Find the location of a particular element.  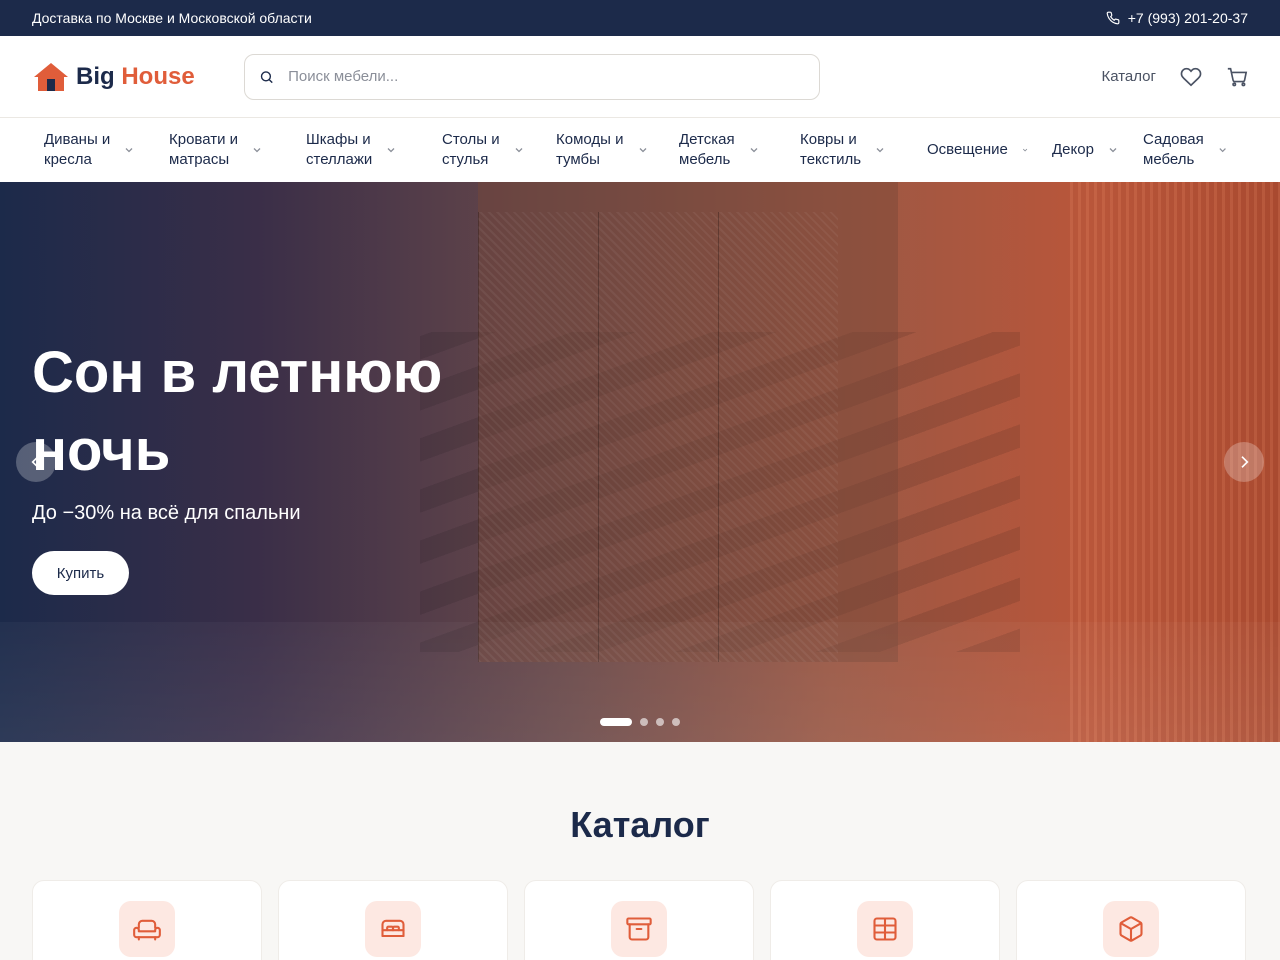

package-cube-icon is located at coordinates (1131, 929).